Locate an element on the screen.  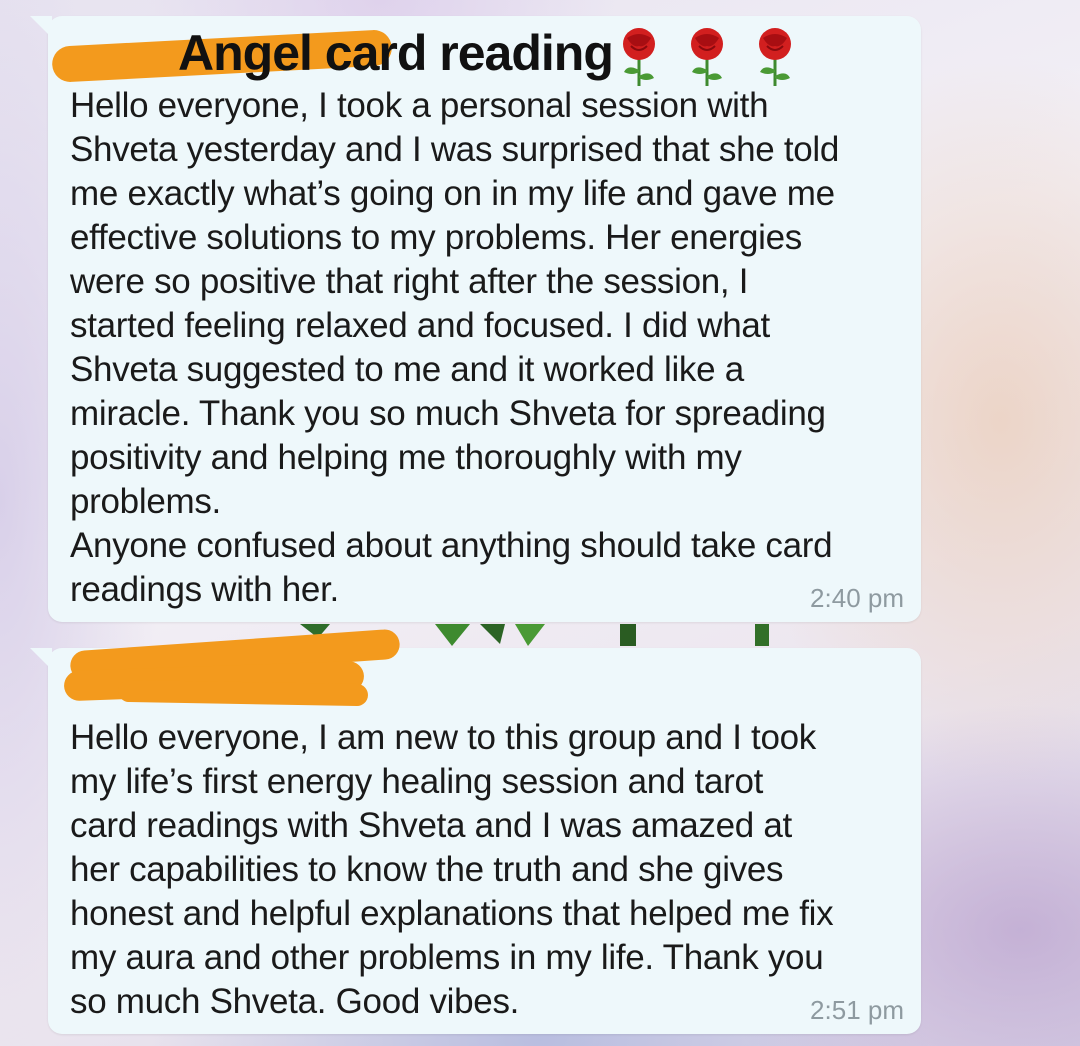
message-timestamp: 2:51 pm is located at coordinates (857, 1010).